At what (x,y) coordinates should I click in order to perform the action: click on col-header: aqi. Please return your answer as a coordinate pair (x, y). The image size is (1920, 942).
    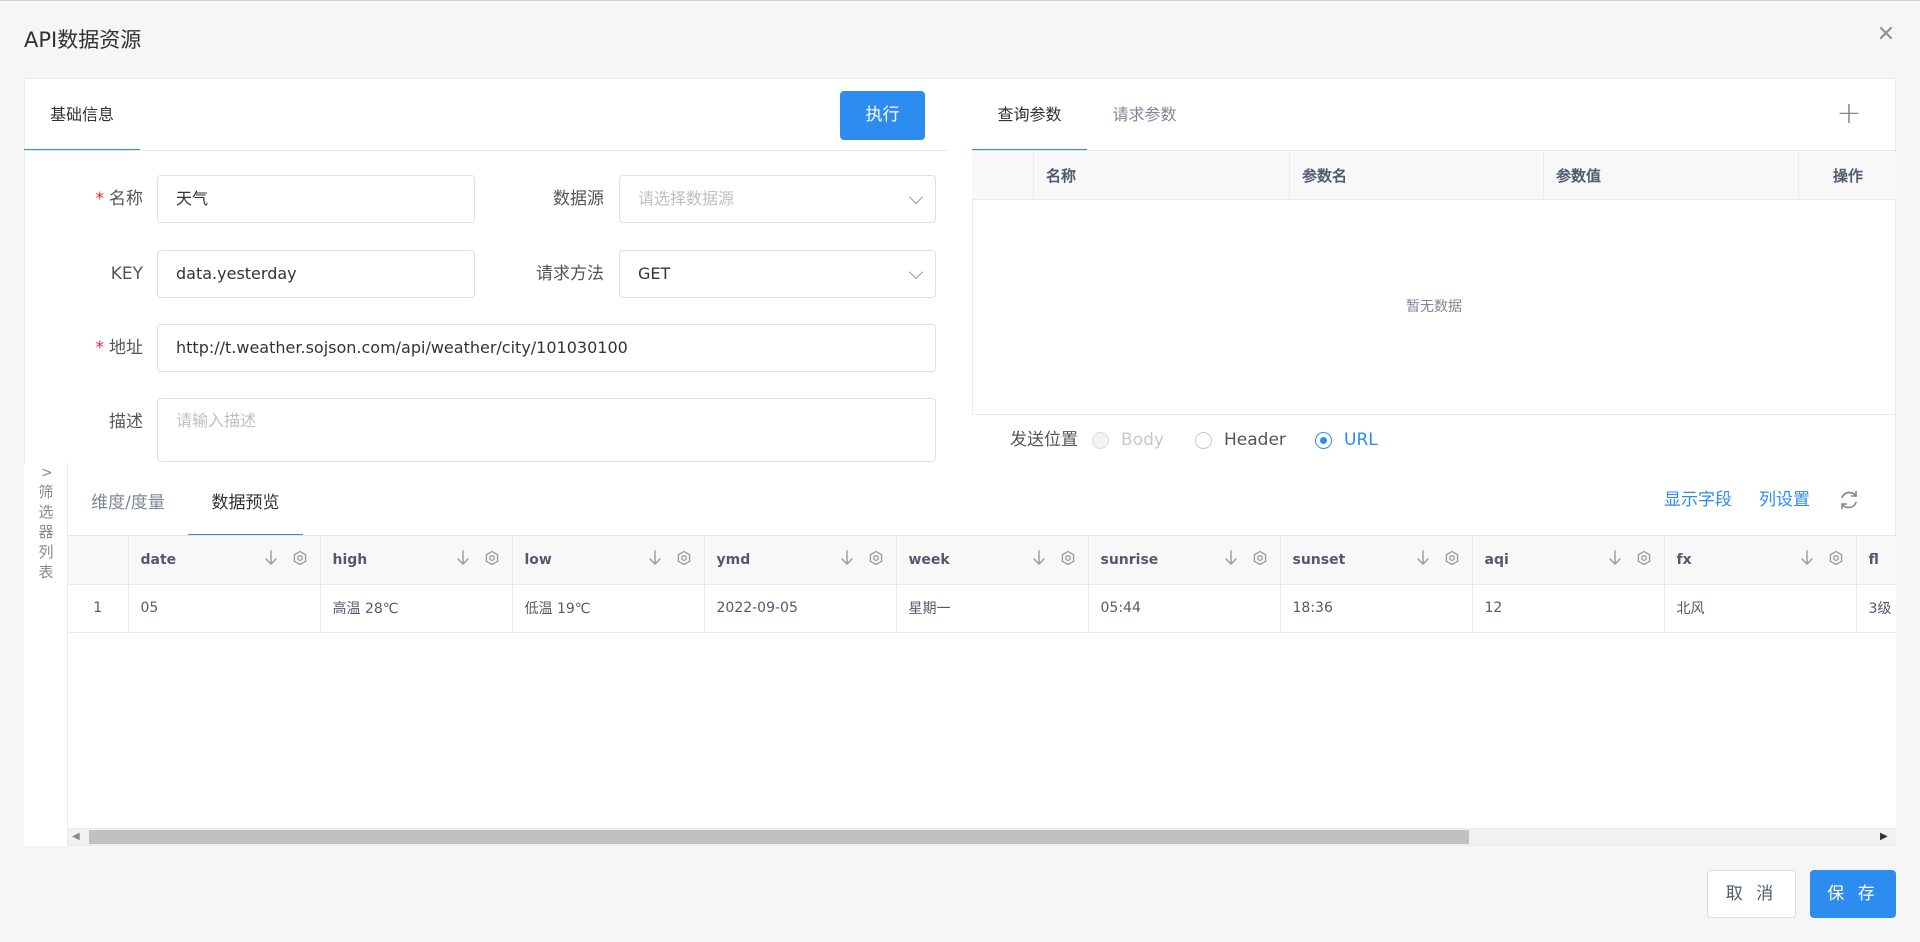
    Looking at the image, I should click on (1568, 560).